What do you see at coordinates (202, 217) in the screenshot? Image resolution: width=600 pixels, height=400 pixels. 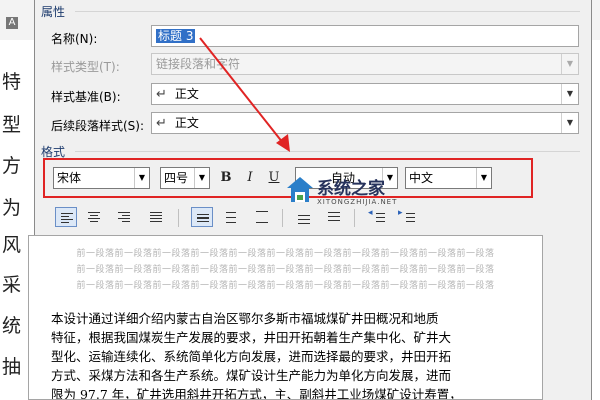 I see `single-spacing-button` at bounding box center [202, 217].